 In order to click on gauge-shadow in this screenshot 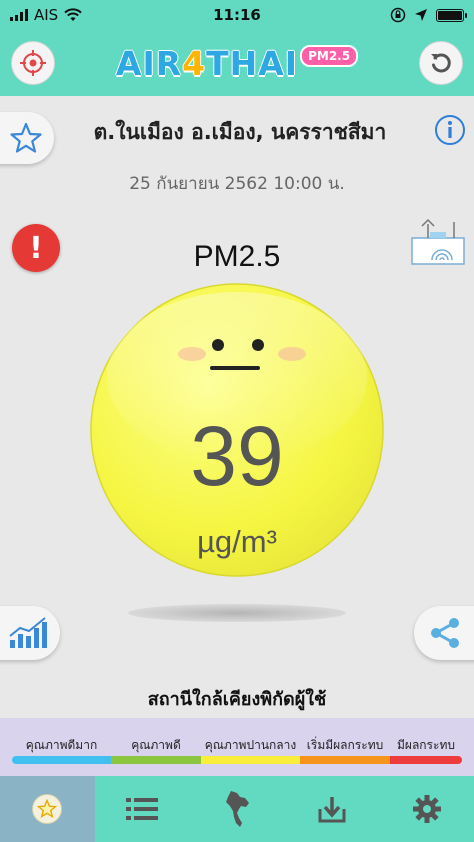, I will do `click(237, 613)`.